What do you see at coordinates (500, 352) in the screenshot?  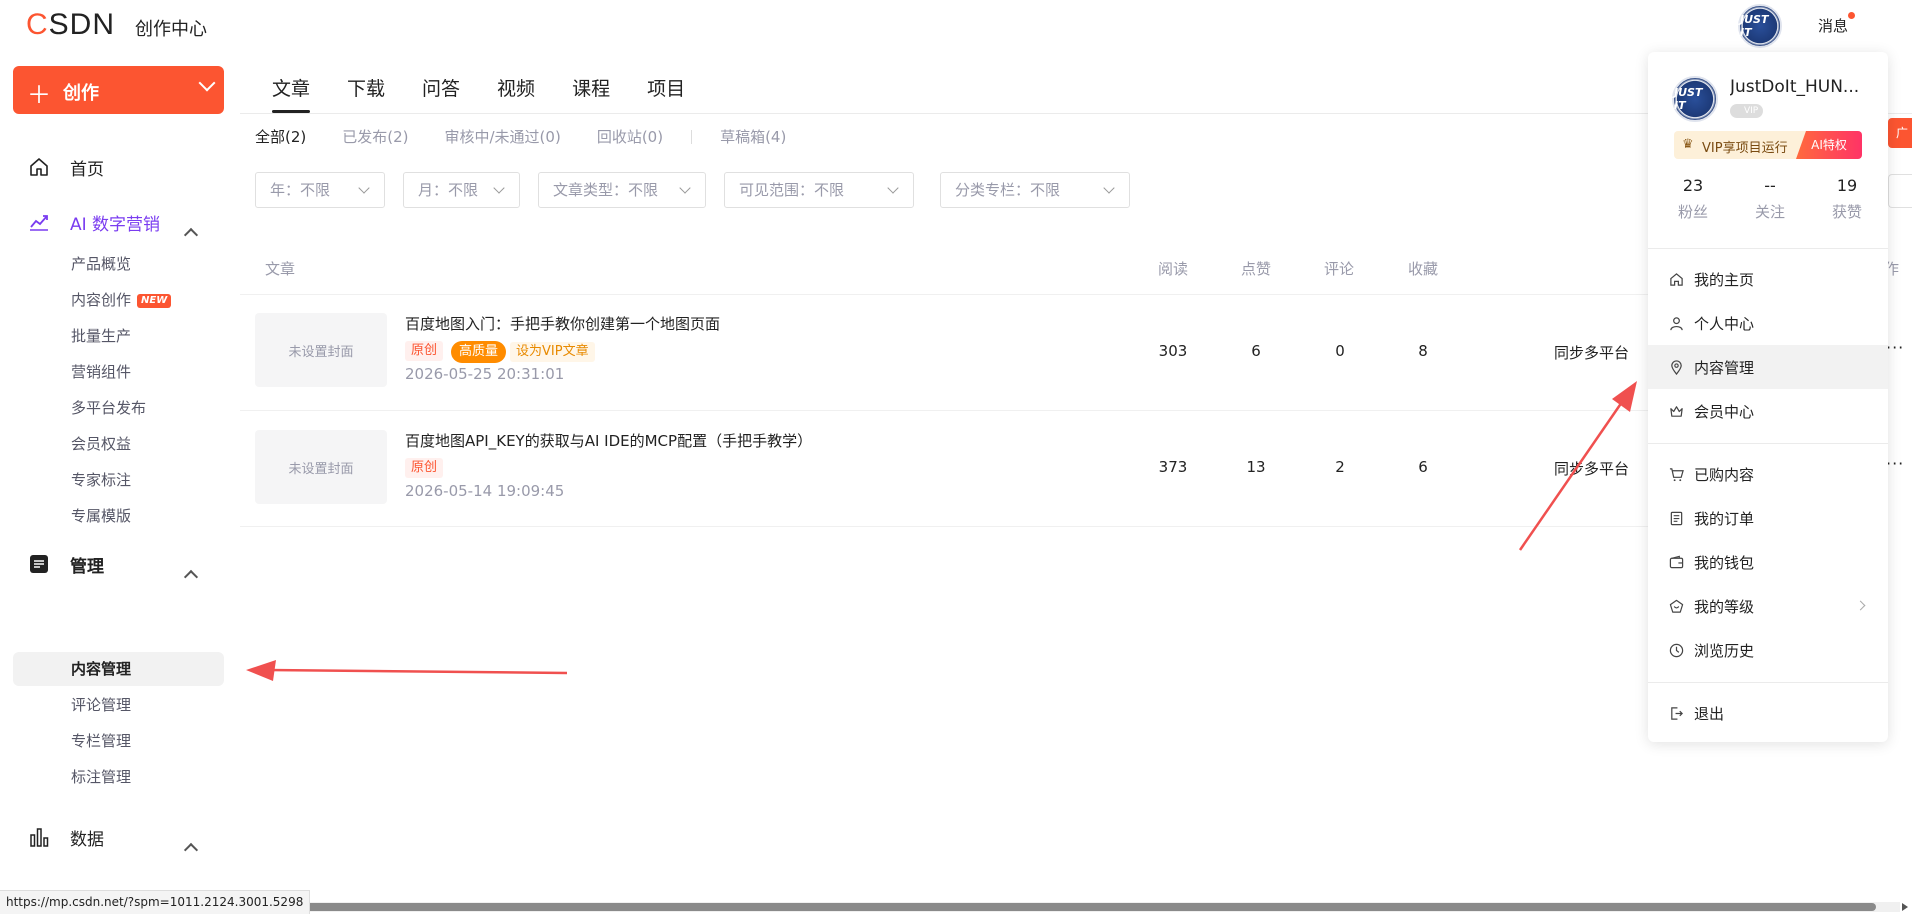 I see `article-tags: 原创 高质量 设为VIP文章` at bounding box center [500, 352].